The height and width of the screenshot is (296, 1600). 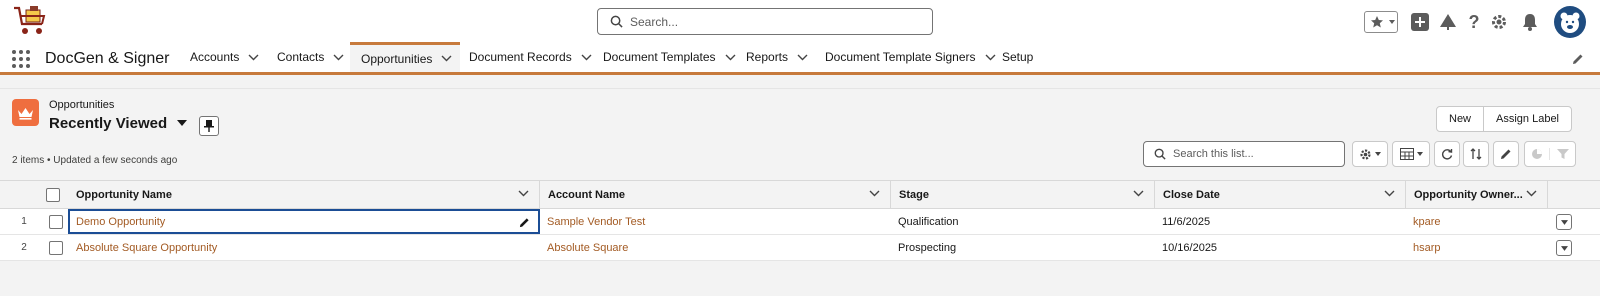 I want to click on select-all-checkbox, so click(x=53, y=194).